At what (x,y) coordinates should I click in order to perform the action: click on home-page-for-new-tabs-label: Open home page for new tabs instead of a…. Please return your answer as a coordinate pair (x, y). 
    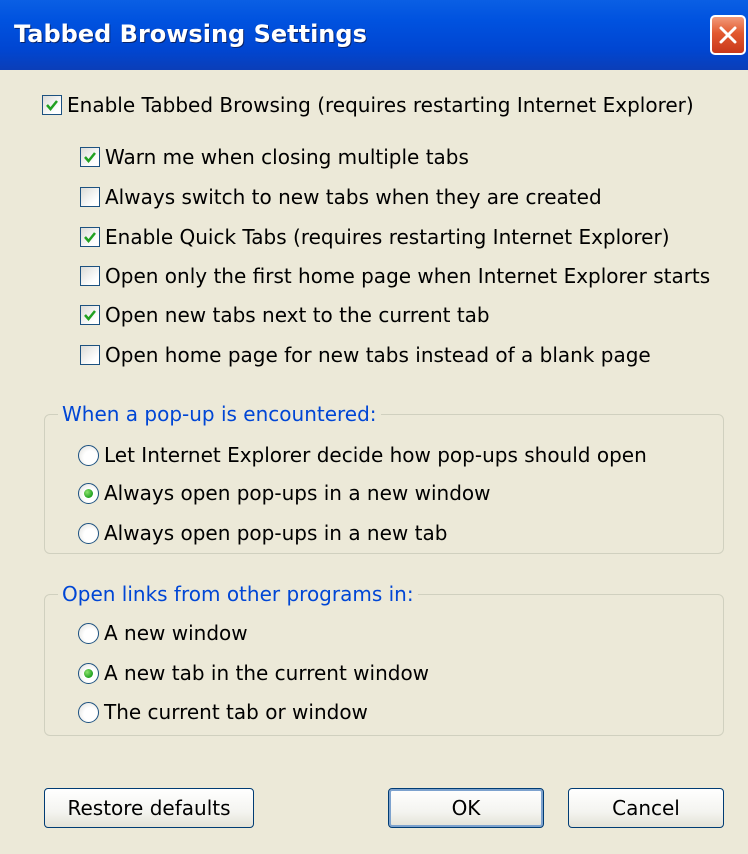
    Looking at the image, I should click on (378, 355).